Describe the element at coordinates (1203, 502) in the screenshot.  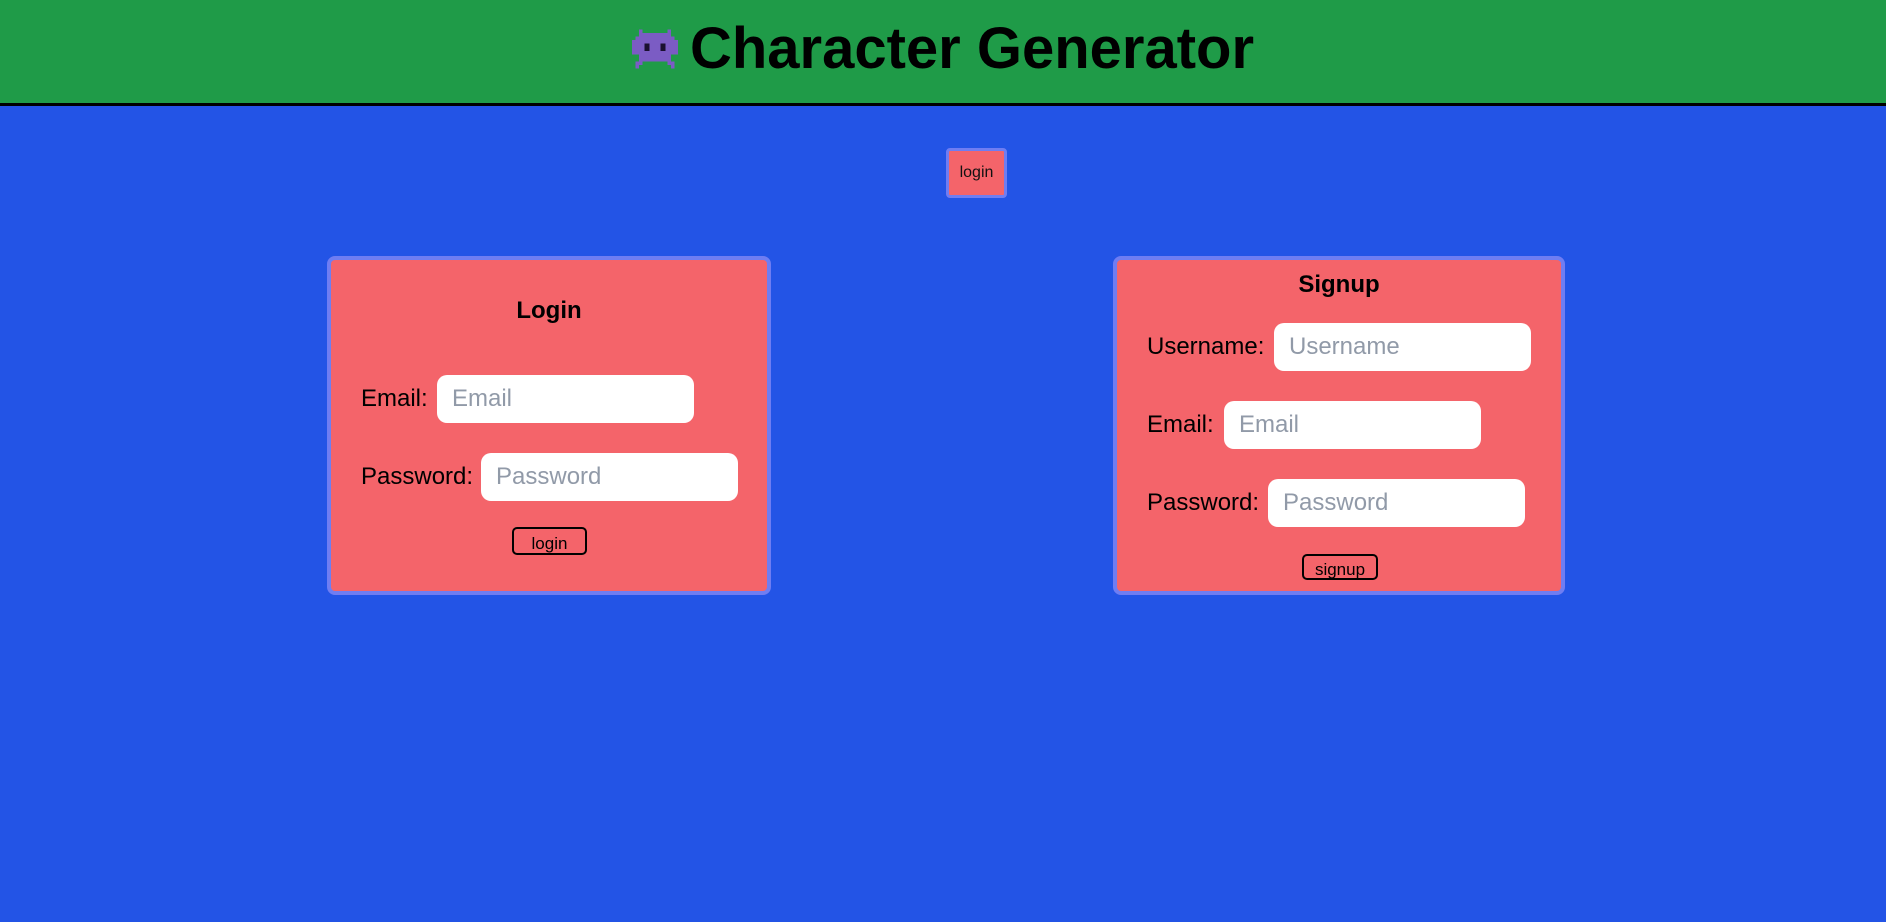
I see `signup-password-label: Password:` at that location.